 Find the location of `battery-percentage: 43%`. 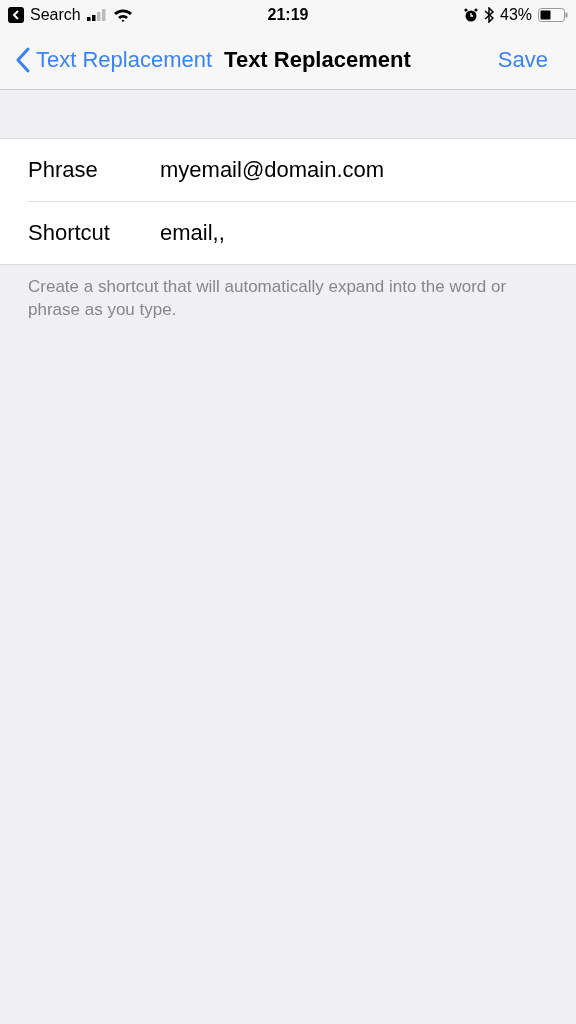

battery-percentage: 43% is located at coordinates (516, 15).